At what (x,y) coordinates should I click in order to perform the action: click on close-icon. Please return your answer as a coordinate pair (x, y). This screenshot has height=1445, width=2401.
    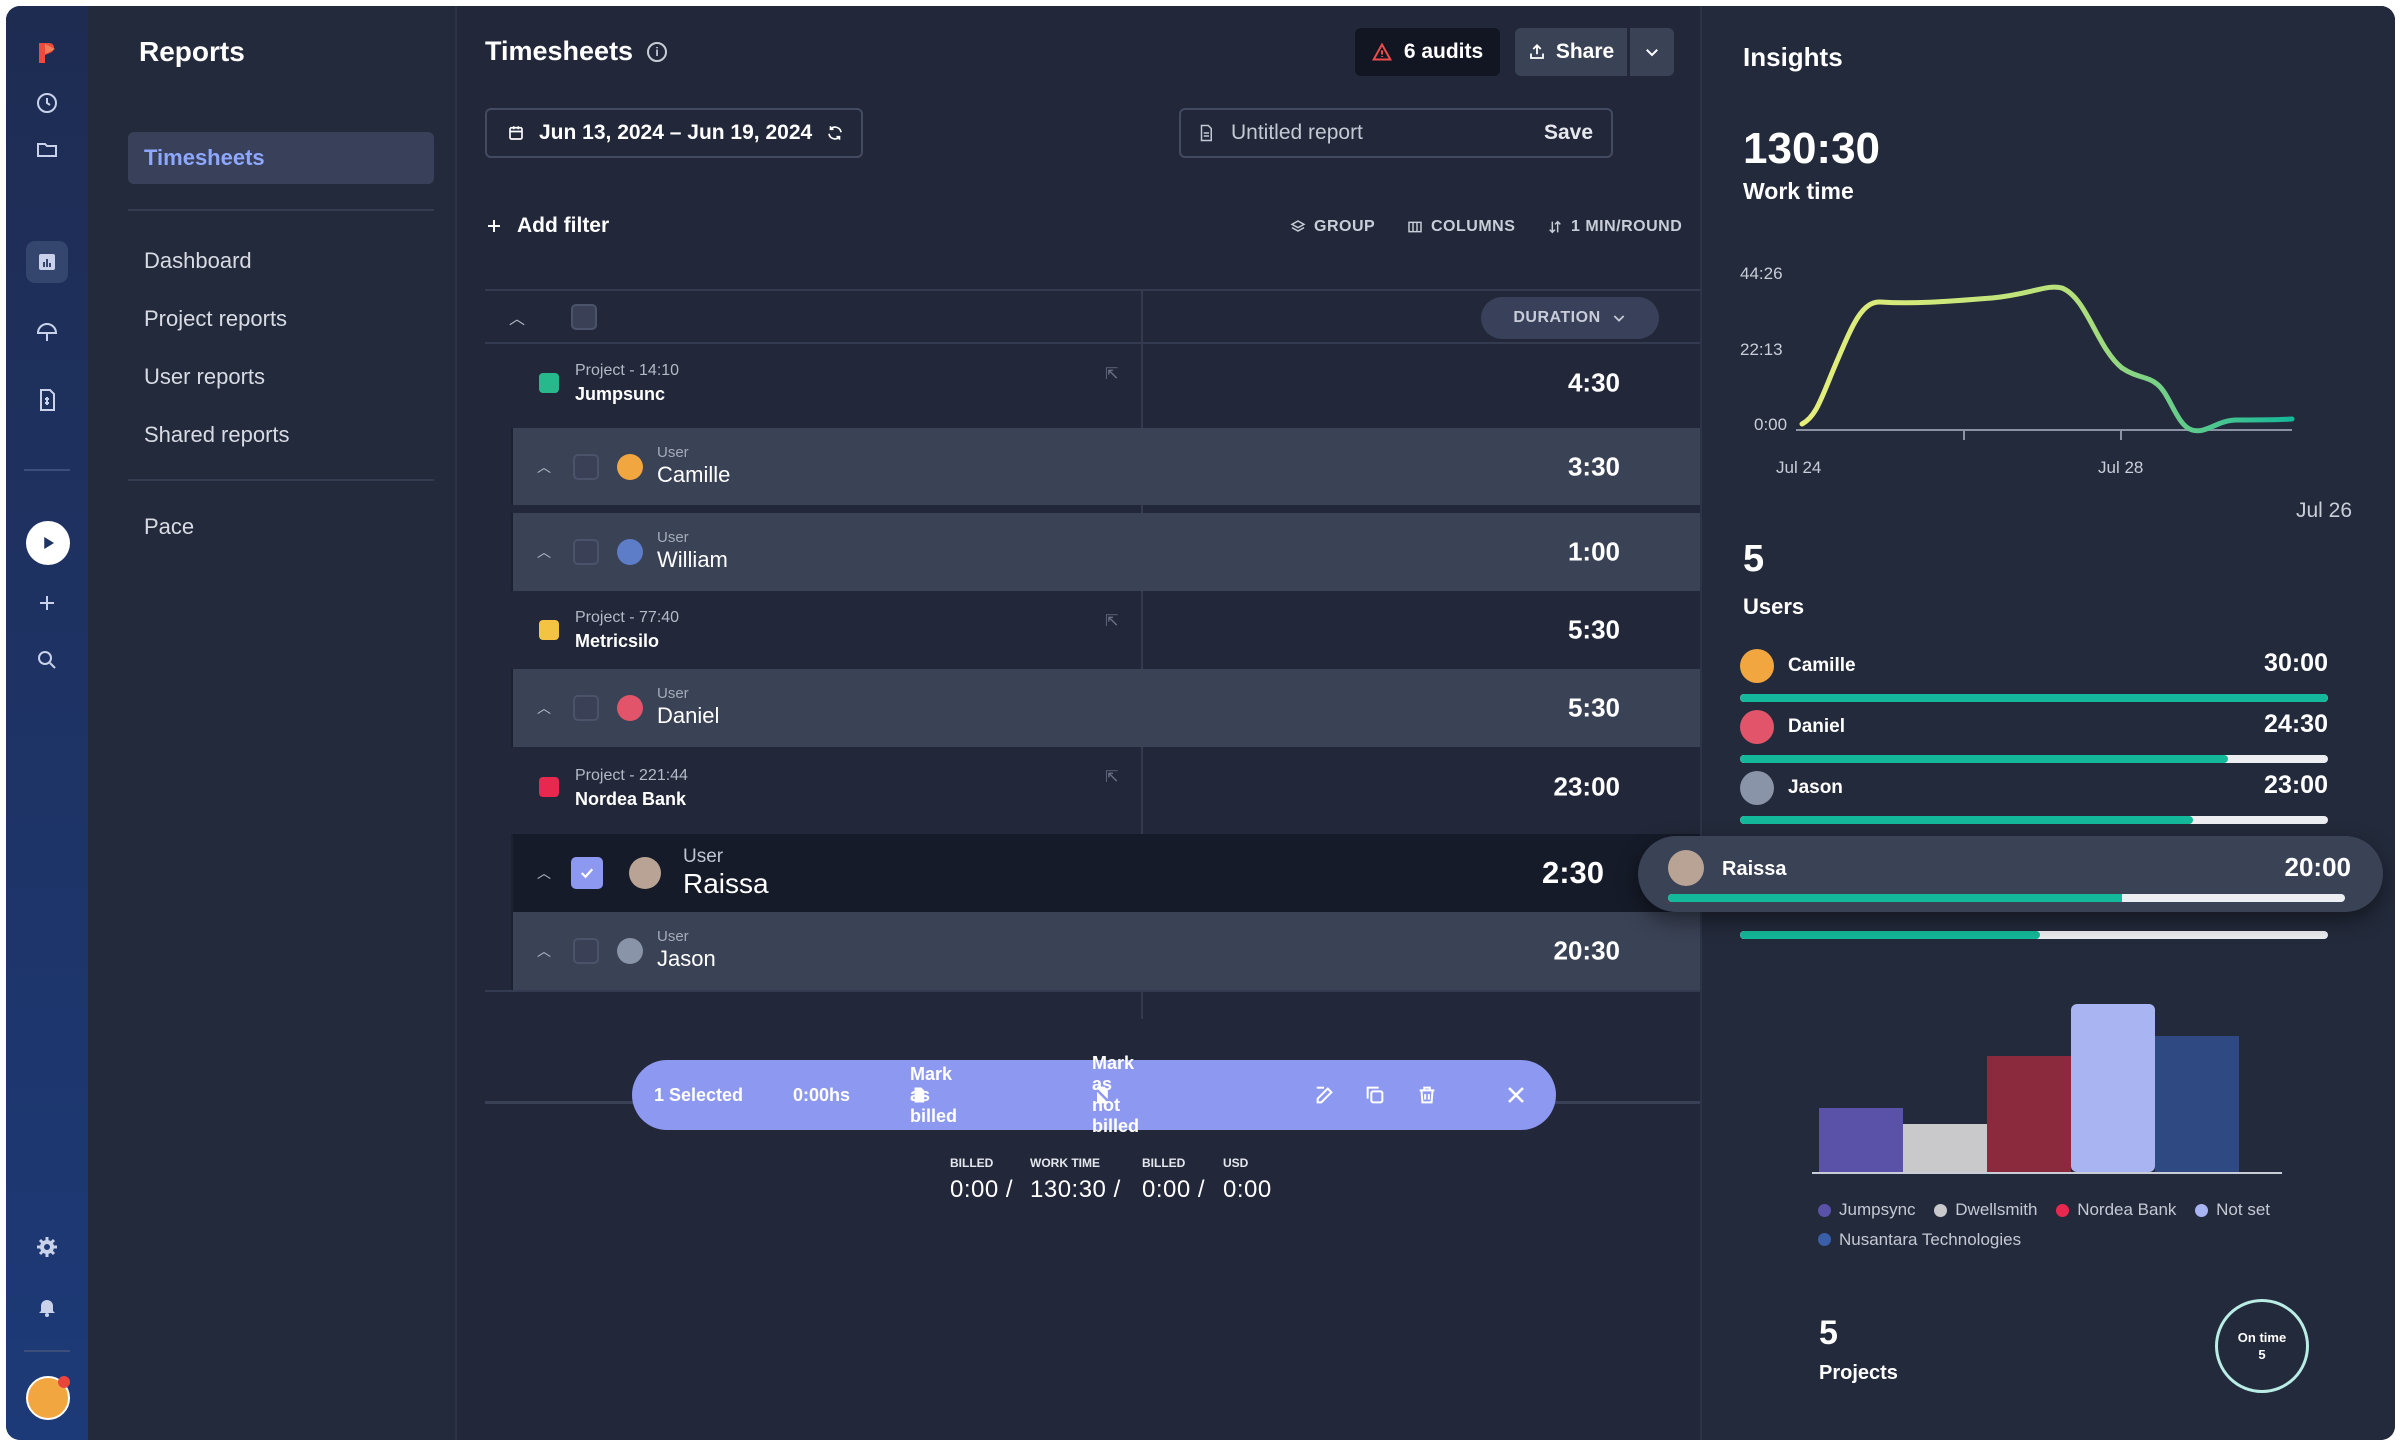
    Looking at the image, I should click on (1516, 1095).